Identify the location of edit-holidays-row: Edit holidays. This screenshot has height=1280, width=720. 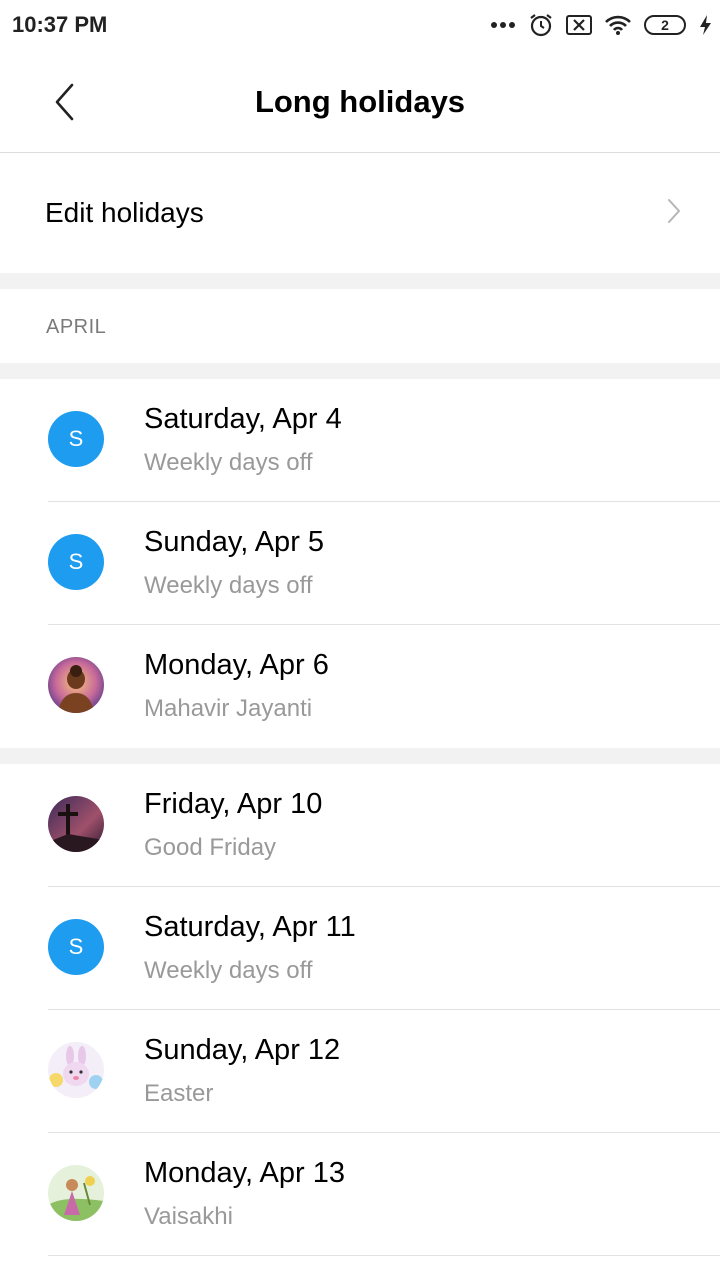
(360, 213).